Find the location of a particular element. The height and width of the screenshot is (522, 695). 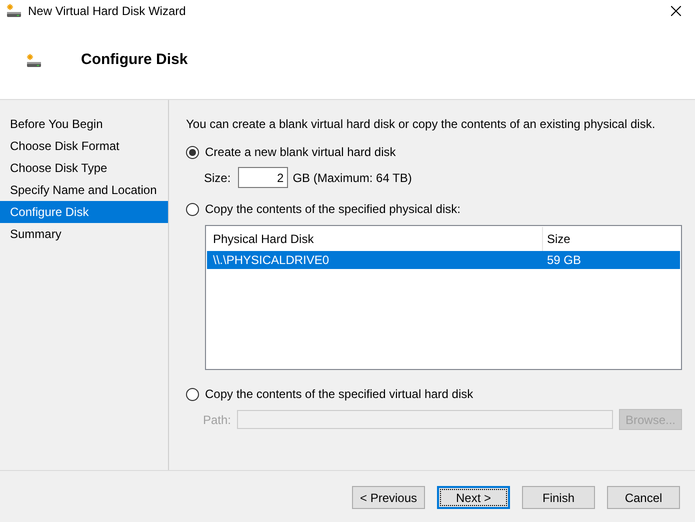

intro-text: You can create a blank virtual hard disk or copy the contents of an existing physical disk. is located at coordinates (421, 124).